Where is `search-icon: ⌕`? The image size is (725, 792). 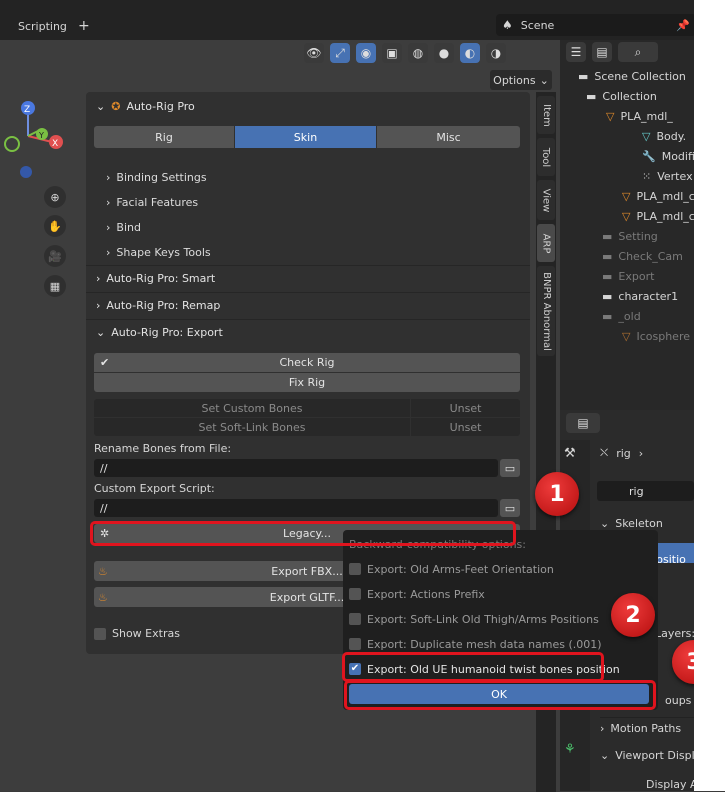
search-icon: ⌕ is located at coordinates (638, 52).